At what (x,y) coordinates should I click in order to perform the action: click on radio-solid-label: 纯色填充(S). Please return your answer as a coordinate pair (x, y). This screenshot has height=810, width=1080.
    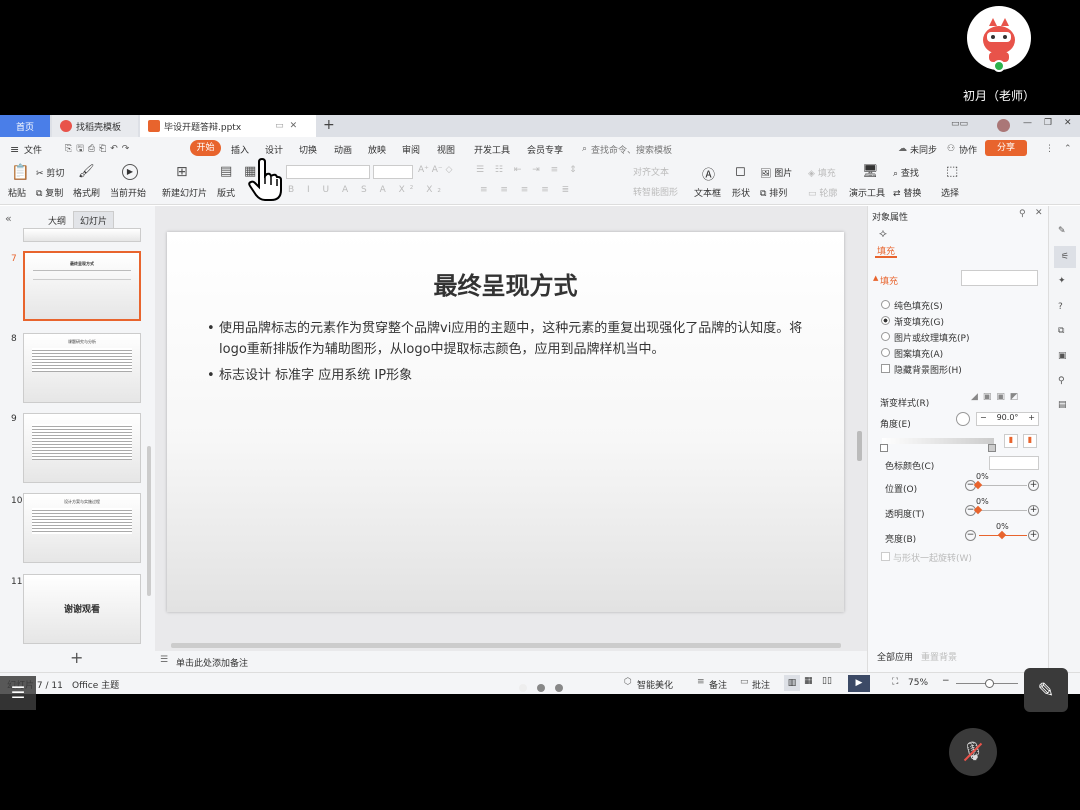
    Looking at the image, I should click on (918, 305).